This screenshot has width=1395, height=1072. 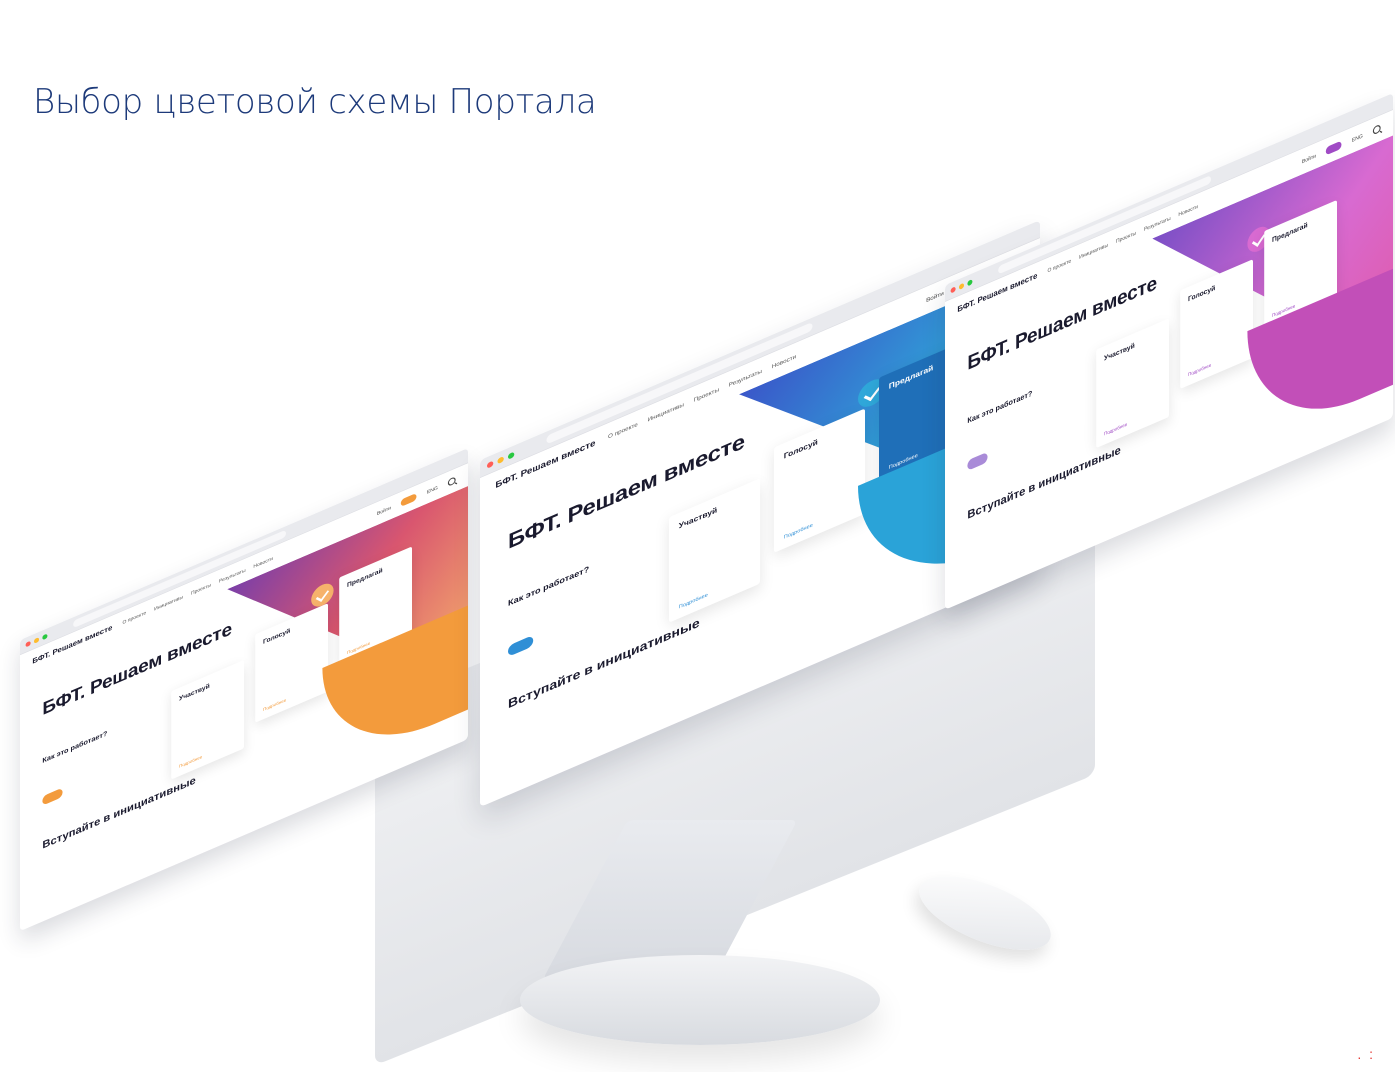 What do you see at coordinates (315, 102) in the screenshot?
I see `page-title: Выбор цветовой схемы Портала` at bounding box center [315, 102].